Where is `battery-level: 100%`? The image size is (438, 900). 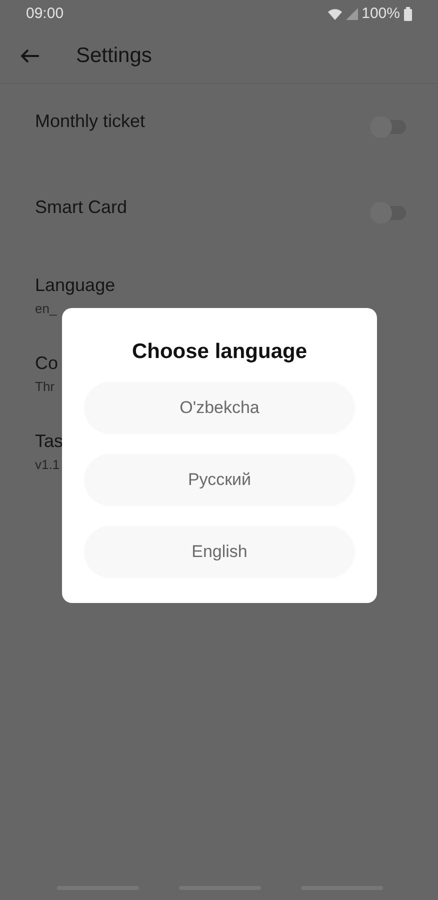 battery-level: 100% is located at coordinates (381, 14).